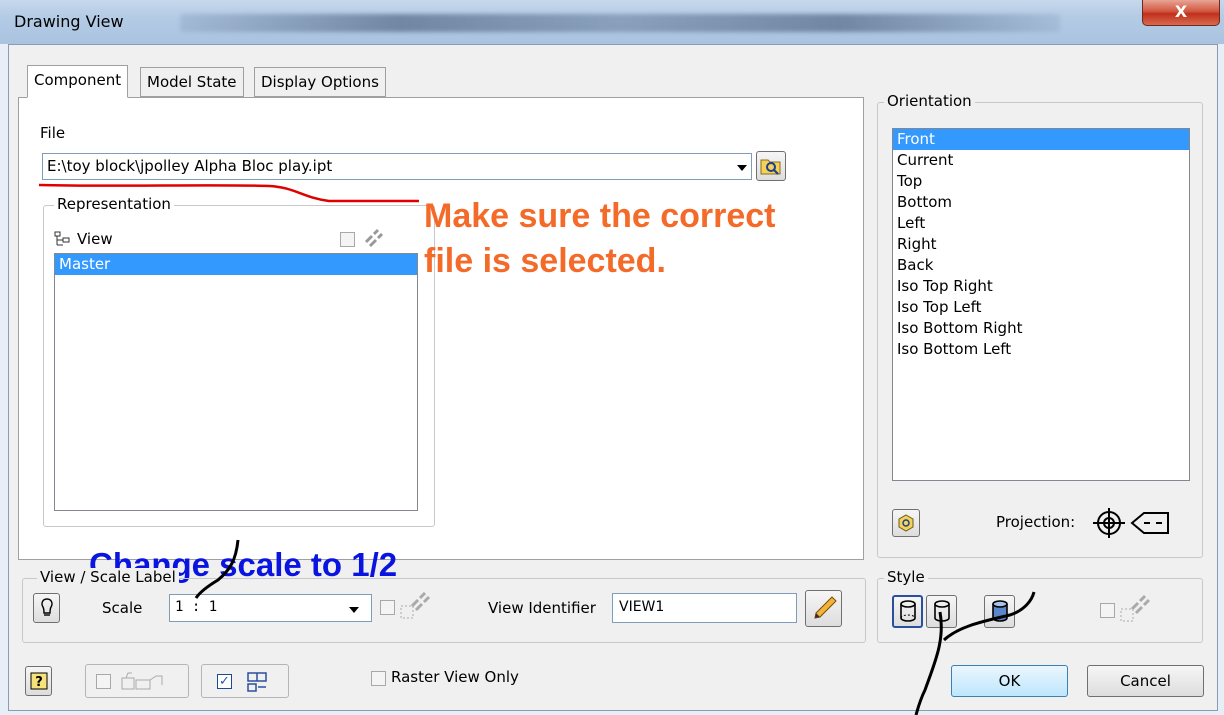  Describe the element at coordinates (1041, 286) in the screenshot. I see `orientation-item-iso-top-right: Iso Top Right` at that location.